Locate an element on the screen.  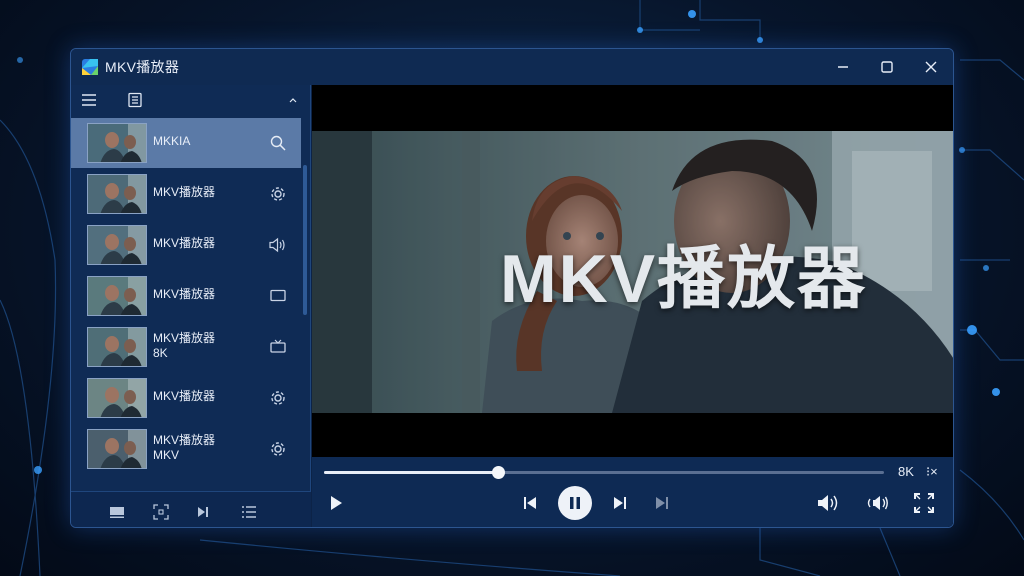
mute-button is located at coordinates (828, 503).